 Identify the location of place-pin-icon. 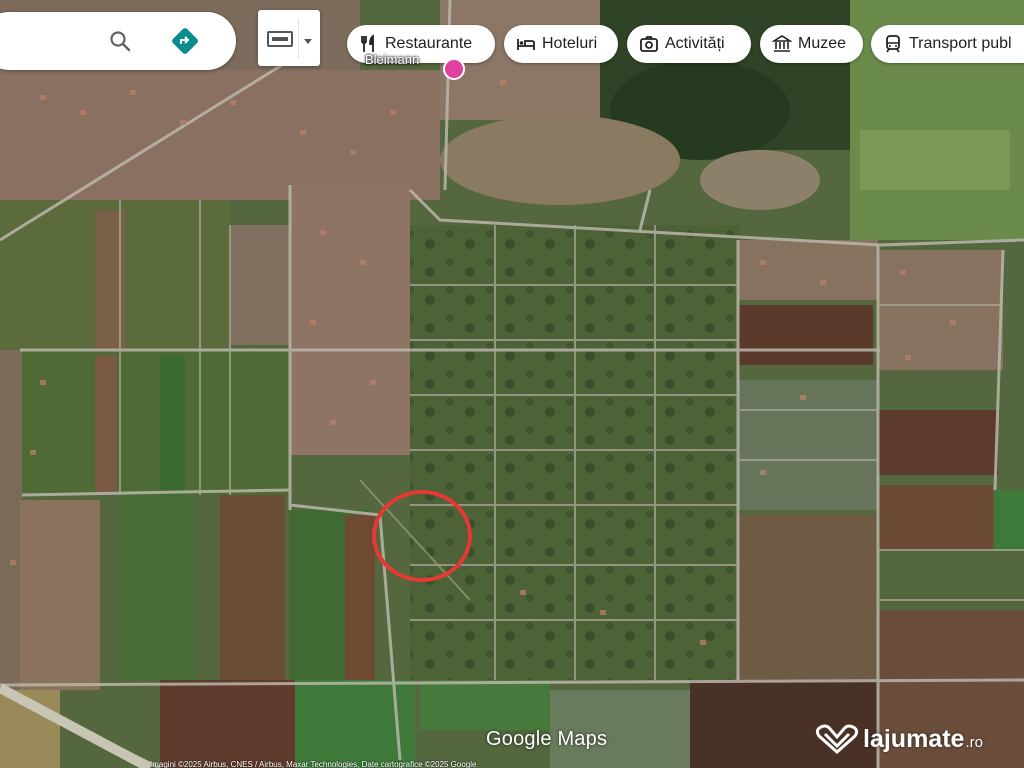
(454, 69).